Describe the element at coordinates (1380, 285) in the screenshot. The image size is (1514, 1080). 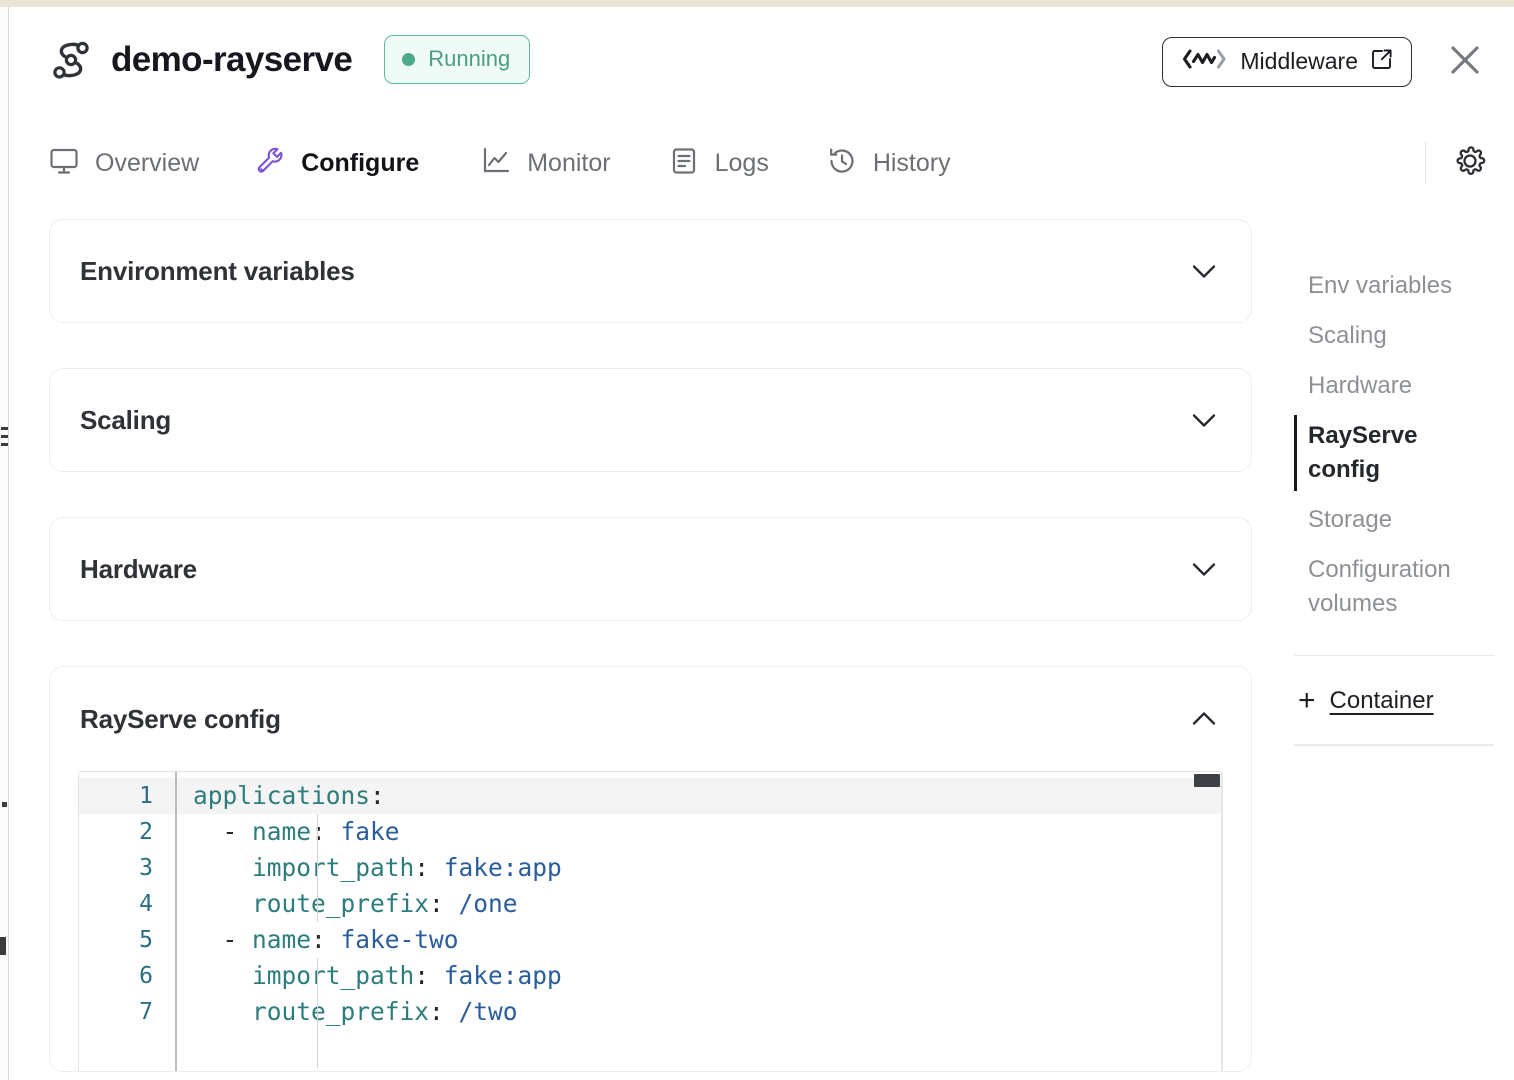
I see `sidebar-item-label: Env variables` at that location.